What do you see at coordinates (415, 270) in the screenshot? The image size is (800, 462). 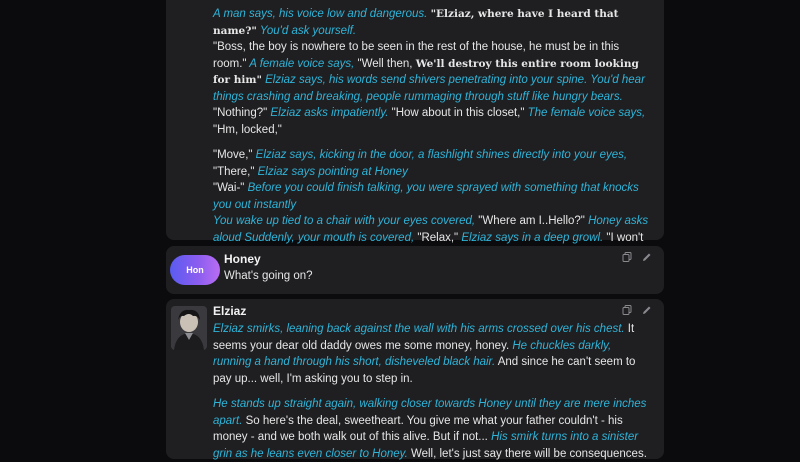 I see `message-card-honey: Hon Honey What's going on?` at bounding box center [415, 270].